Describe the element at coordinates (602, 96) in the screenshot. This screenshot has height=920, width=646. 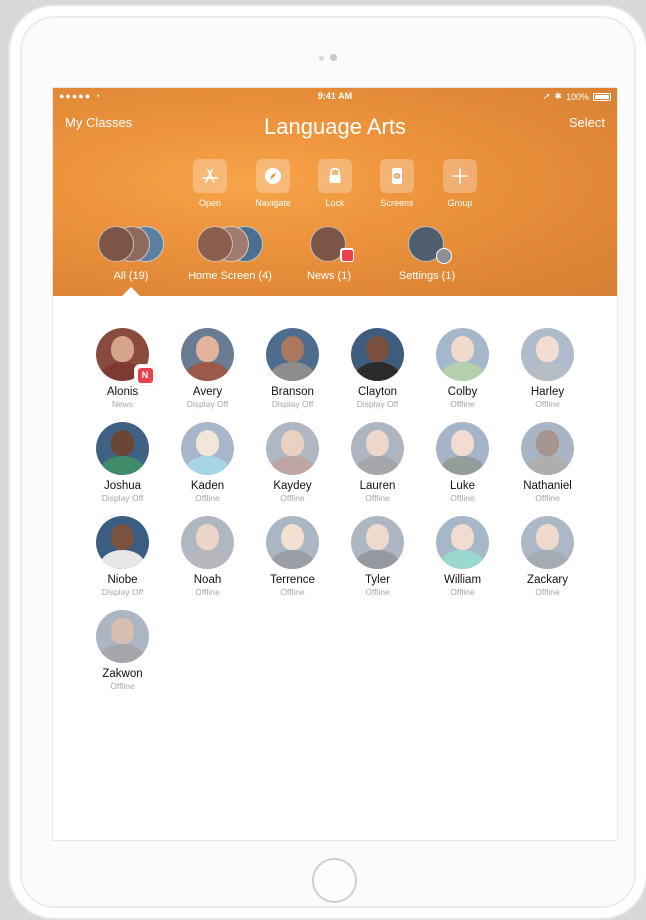
I see `battery-icon` at that location.